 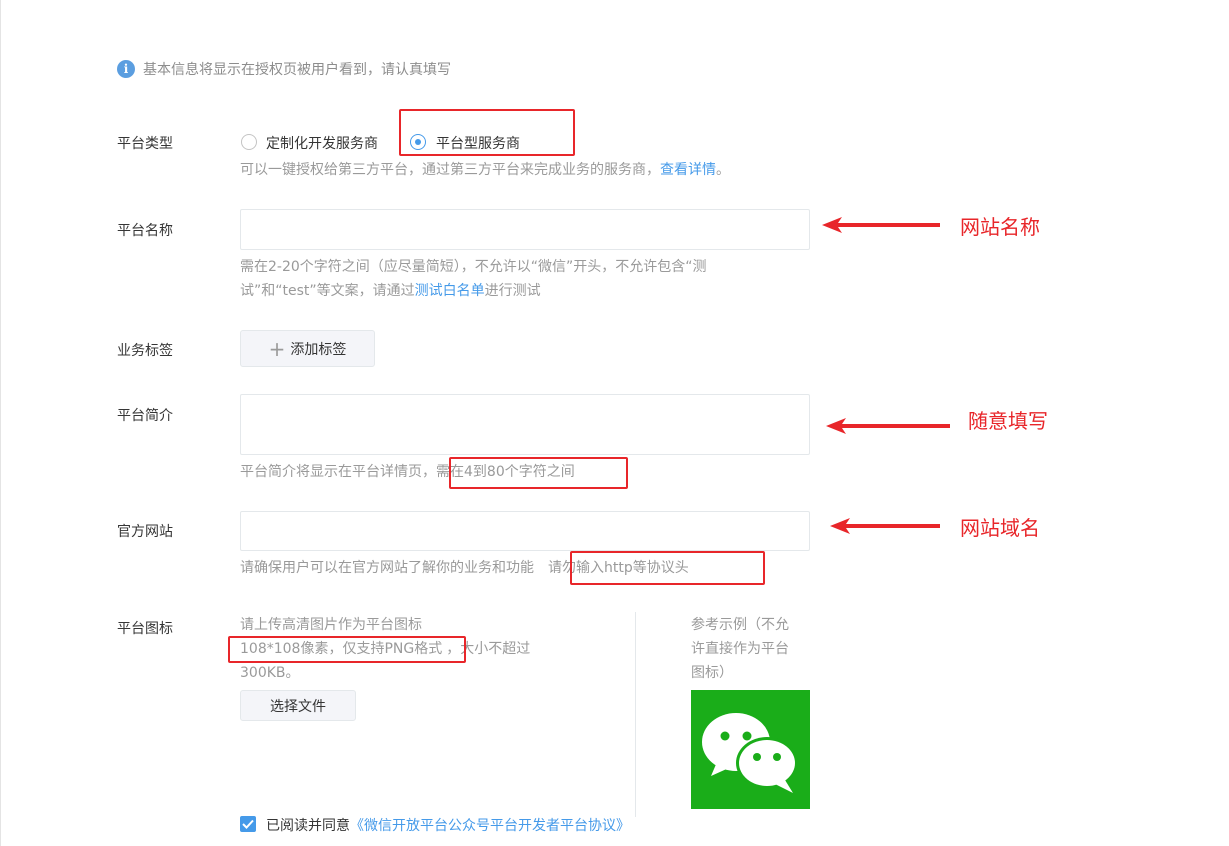 What do you see at coordinates (635, 714) in the screenshot?
I see `icon-section-divider` at bounding box center [635, 714].